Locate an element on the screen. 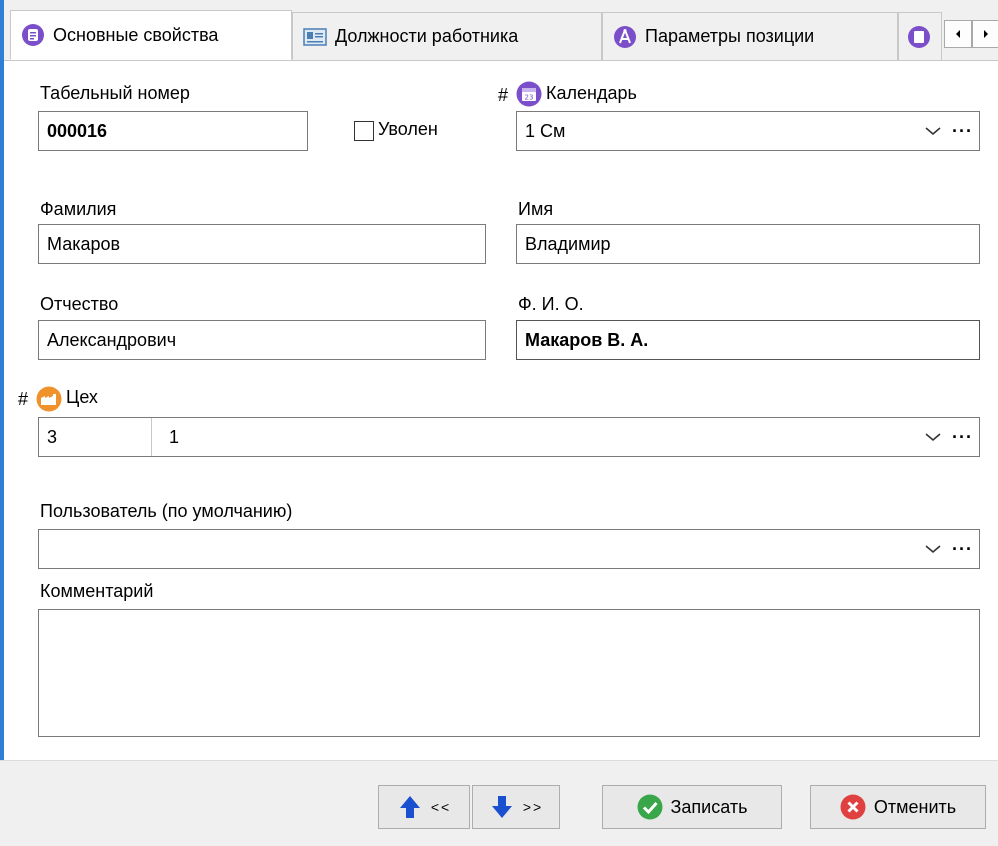 This screenshot has width=998, height=846. cancel-button: Отменить is located at coordinates (898, 807).